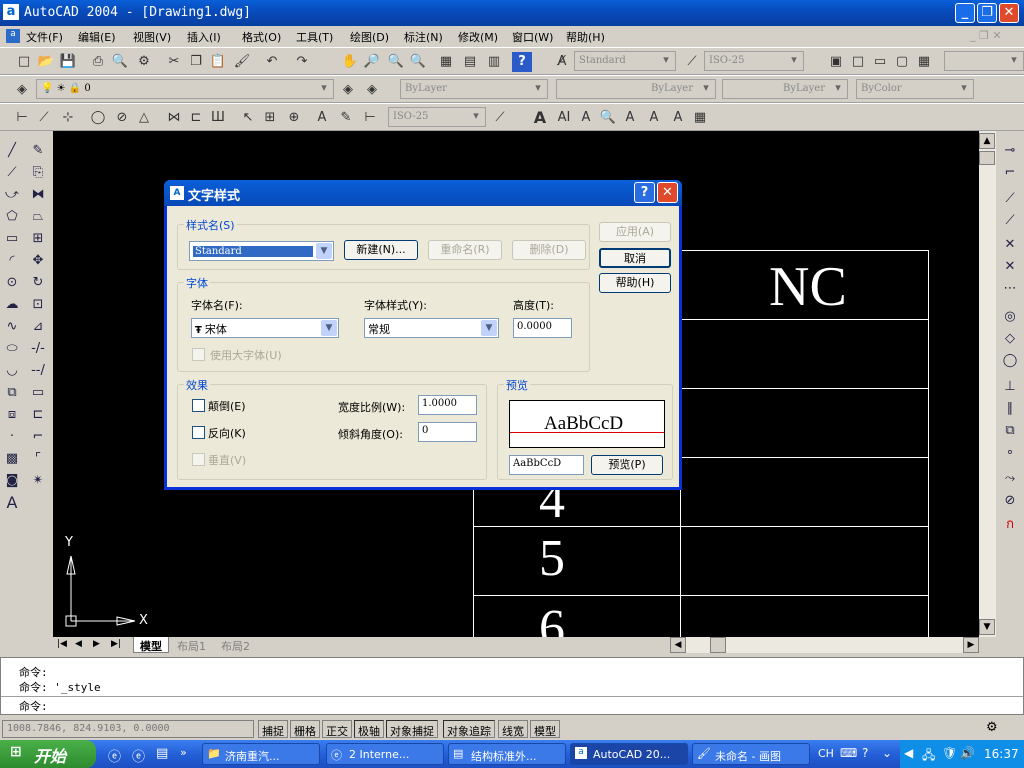  I want to click on make-current-layer-icon: ◈, so click(348, 90).